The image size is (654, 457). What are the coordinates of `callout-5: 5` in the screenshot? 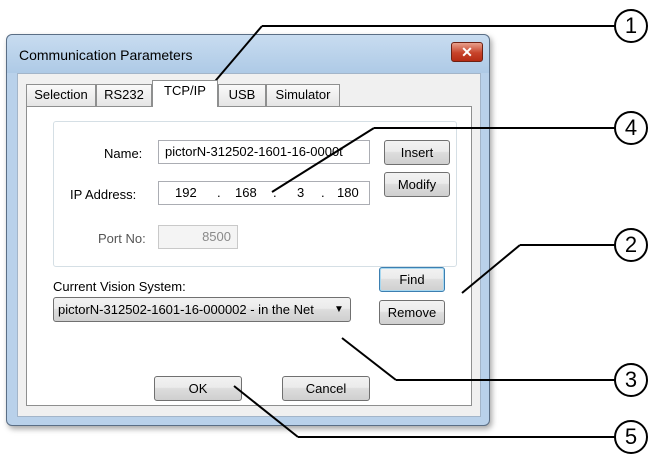 It's located at (631, 437).